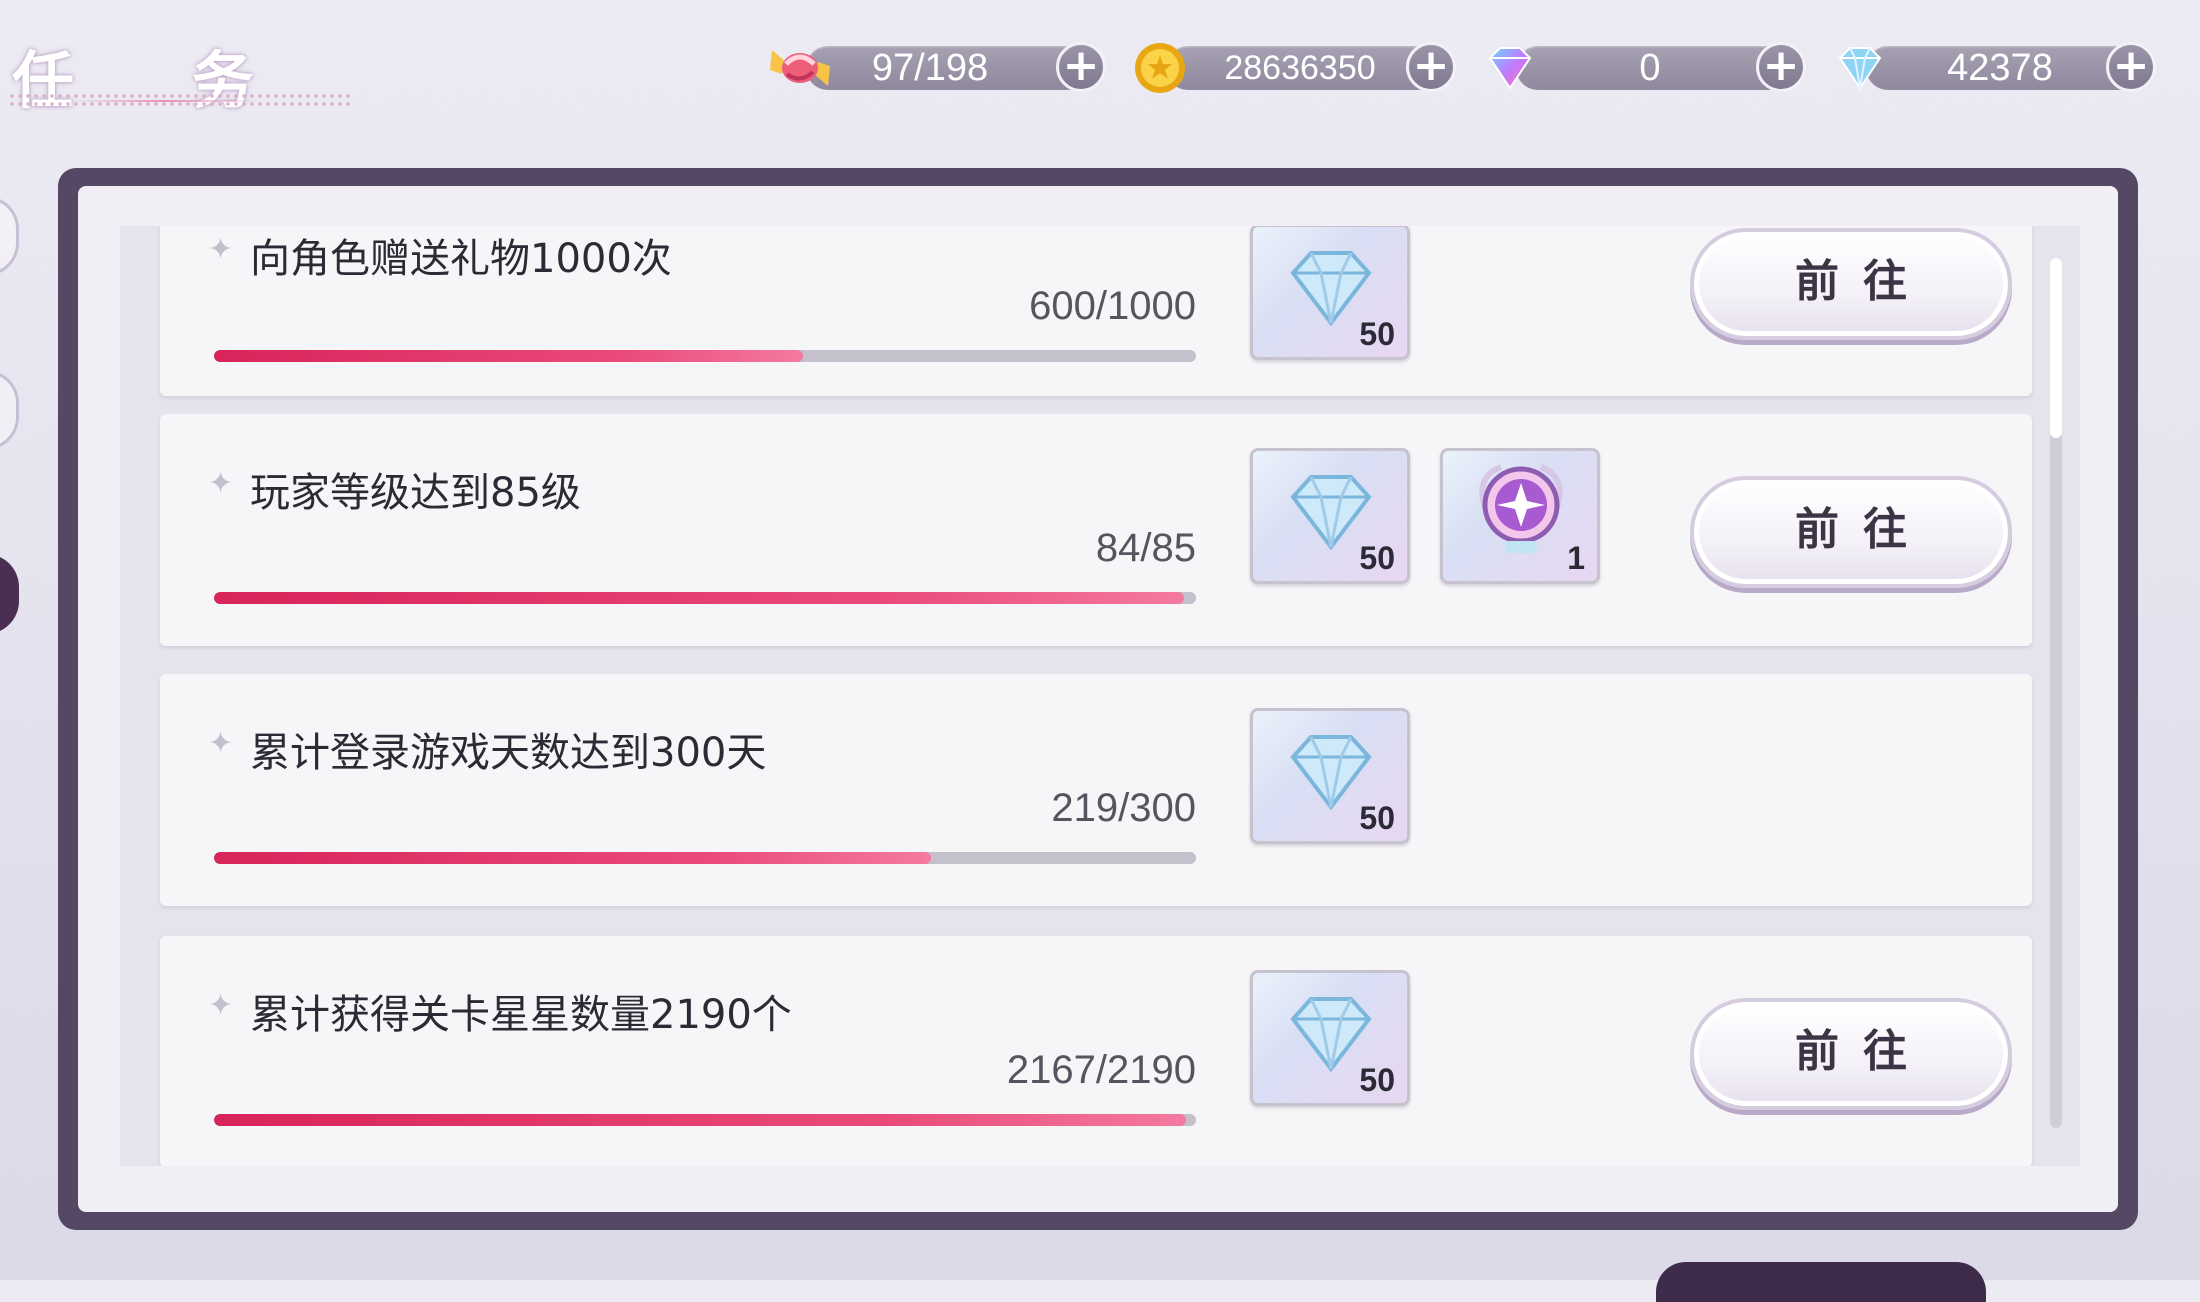 Image resolution: width=2200 pixels, height=1302 pixels. I want to click on gold-coin-icon, so click(1160, 68).